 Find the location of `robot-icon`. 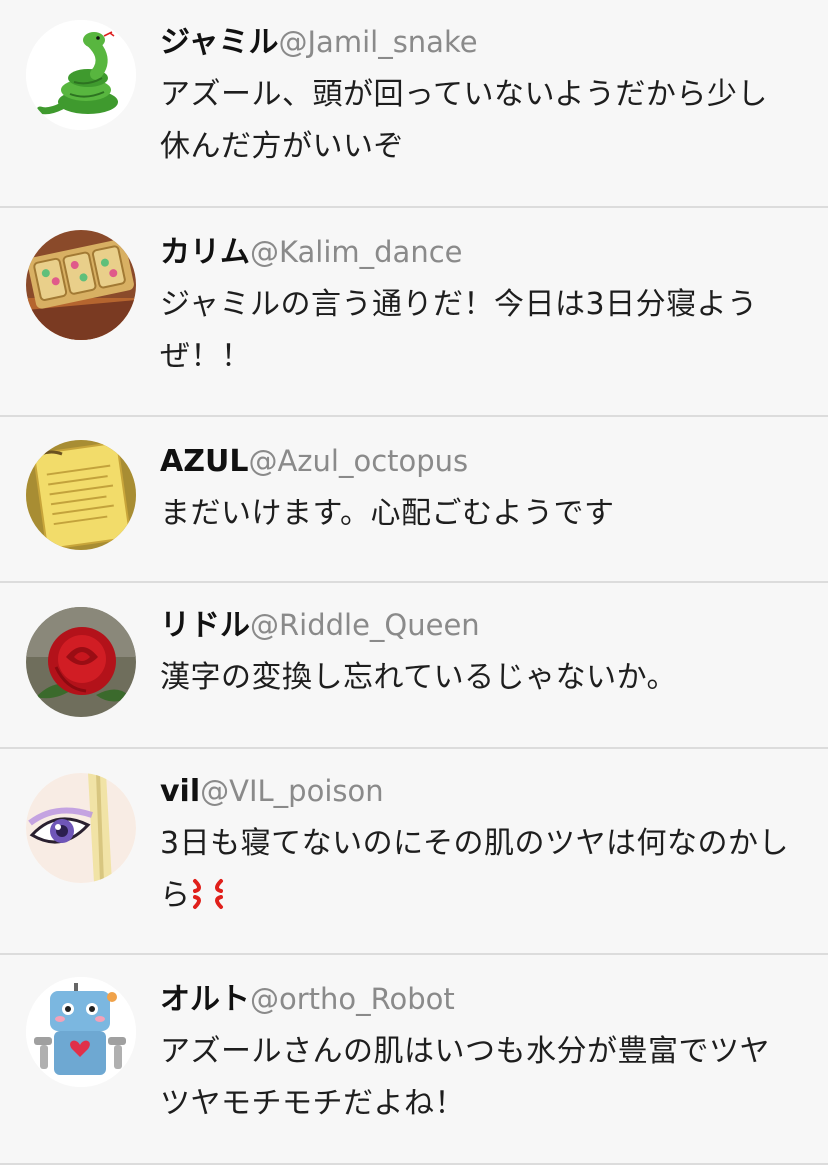

robot-icon is located at coordinates (81, 1032).